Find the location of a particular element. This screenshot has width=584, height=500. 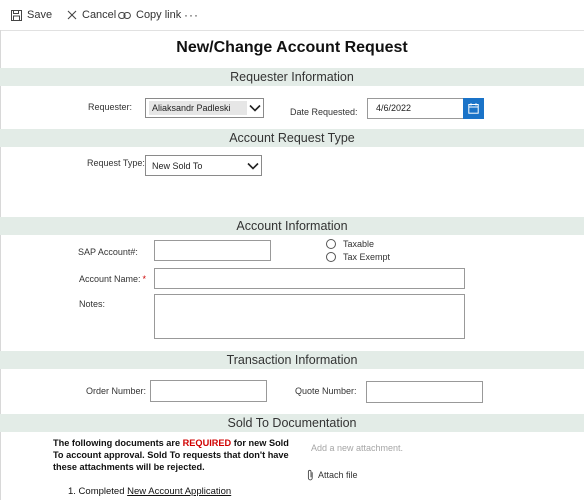

date-requested-input: 4/6/2022 is located at coordinates (415, 108).